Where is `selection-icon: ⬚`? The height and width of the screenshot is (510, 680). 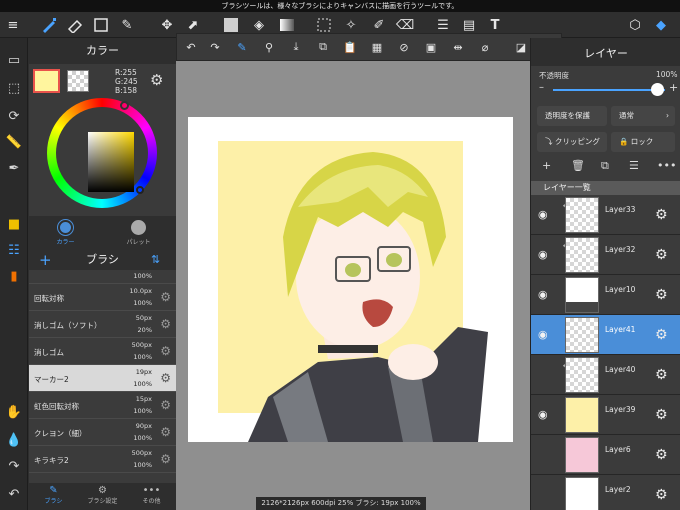
selection-icon: ⬚ is located at coordinates (14, 88).